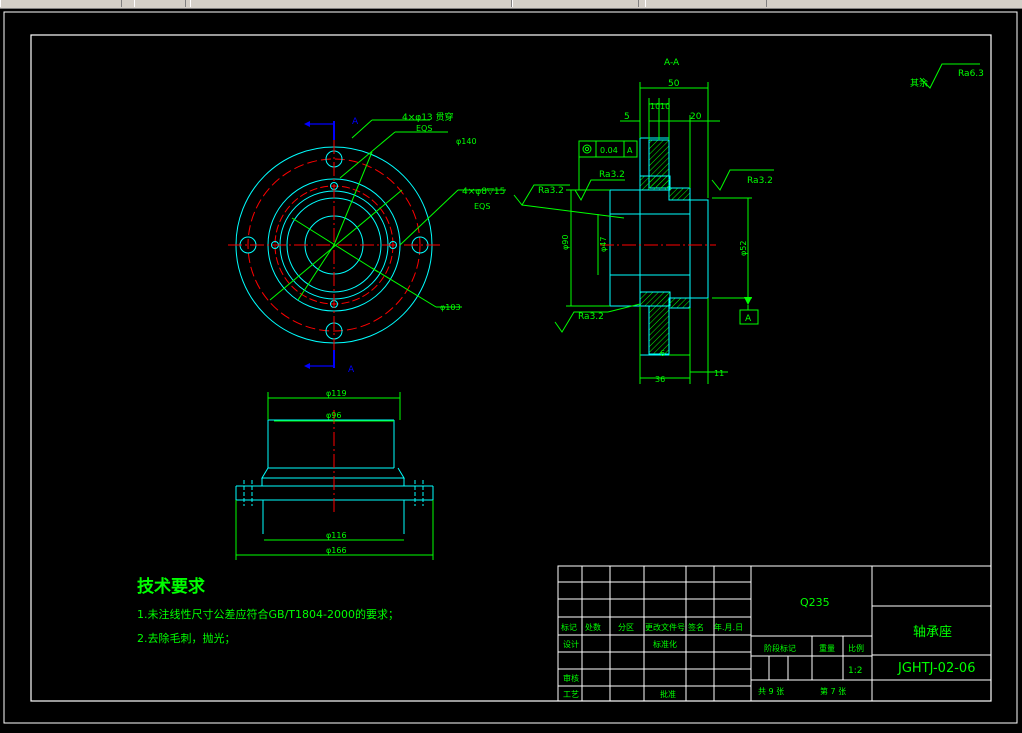 The height and width of the screenshot is (733, 1022). What do you see at coordinates (655, 106) in the screenshot?
I see `dim-10a: 10` at bounding box center [655, 106].